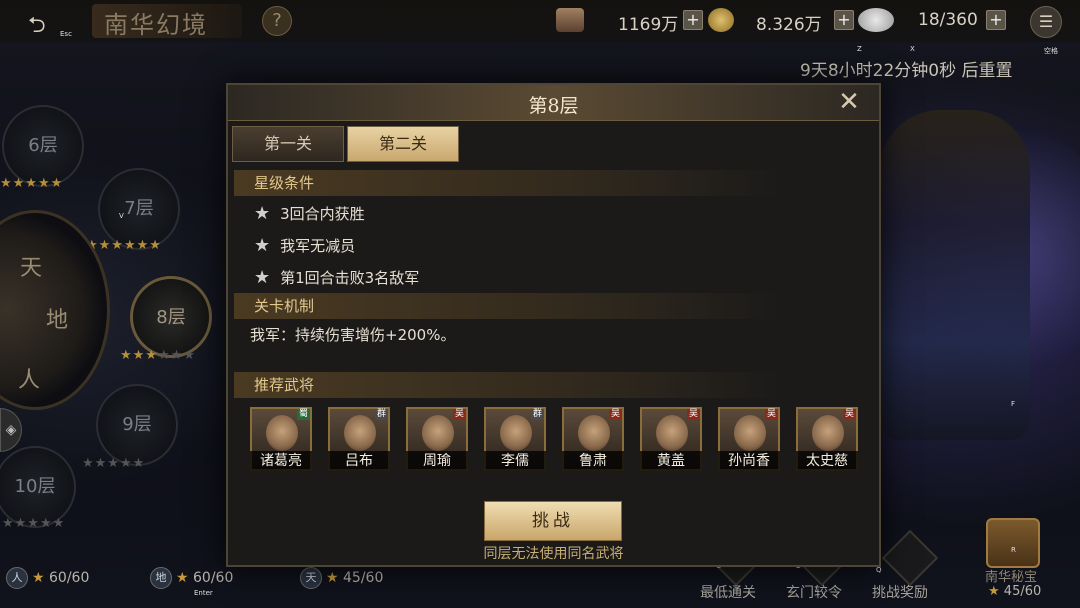 Image resolution: width=1080 pixels, height=608 pixels. Describe the element at coordinates (161, 578) in the screenshot. I see `realm-tag: 地` at that location.